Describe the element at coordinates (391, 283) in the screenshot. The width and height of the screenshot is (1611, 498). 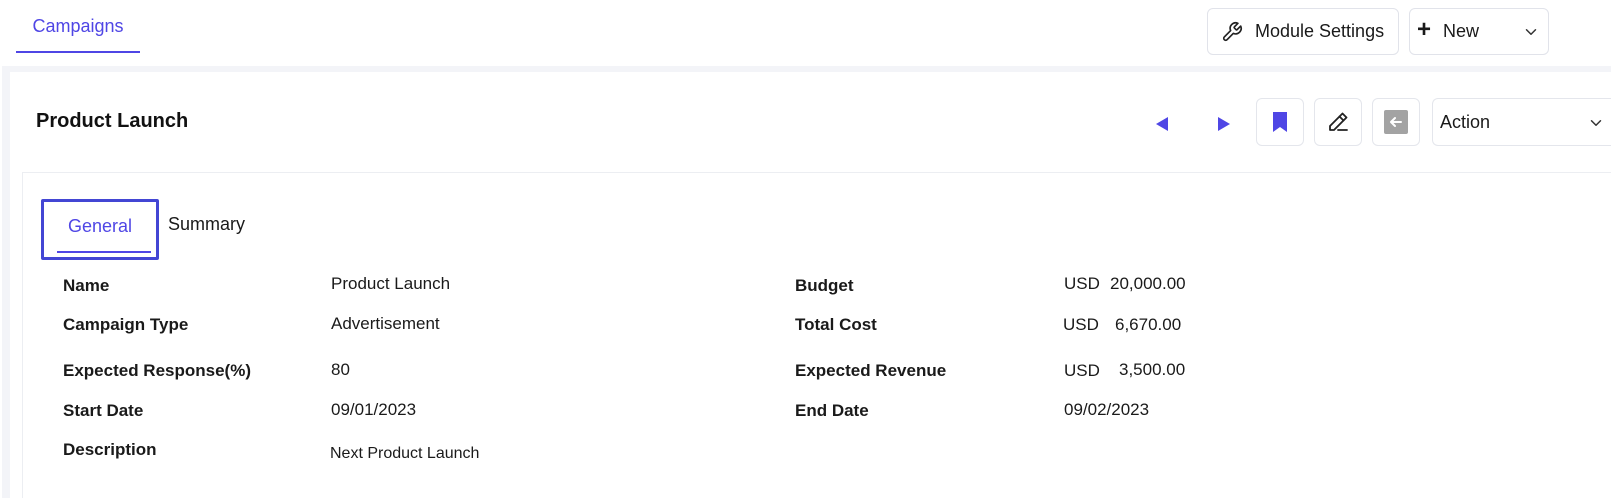
I see `field-value-name: Product Launch` at that location.